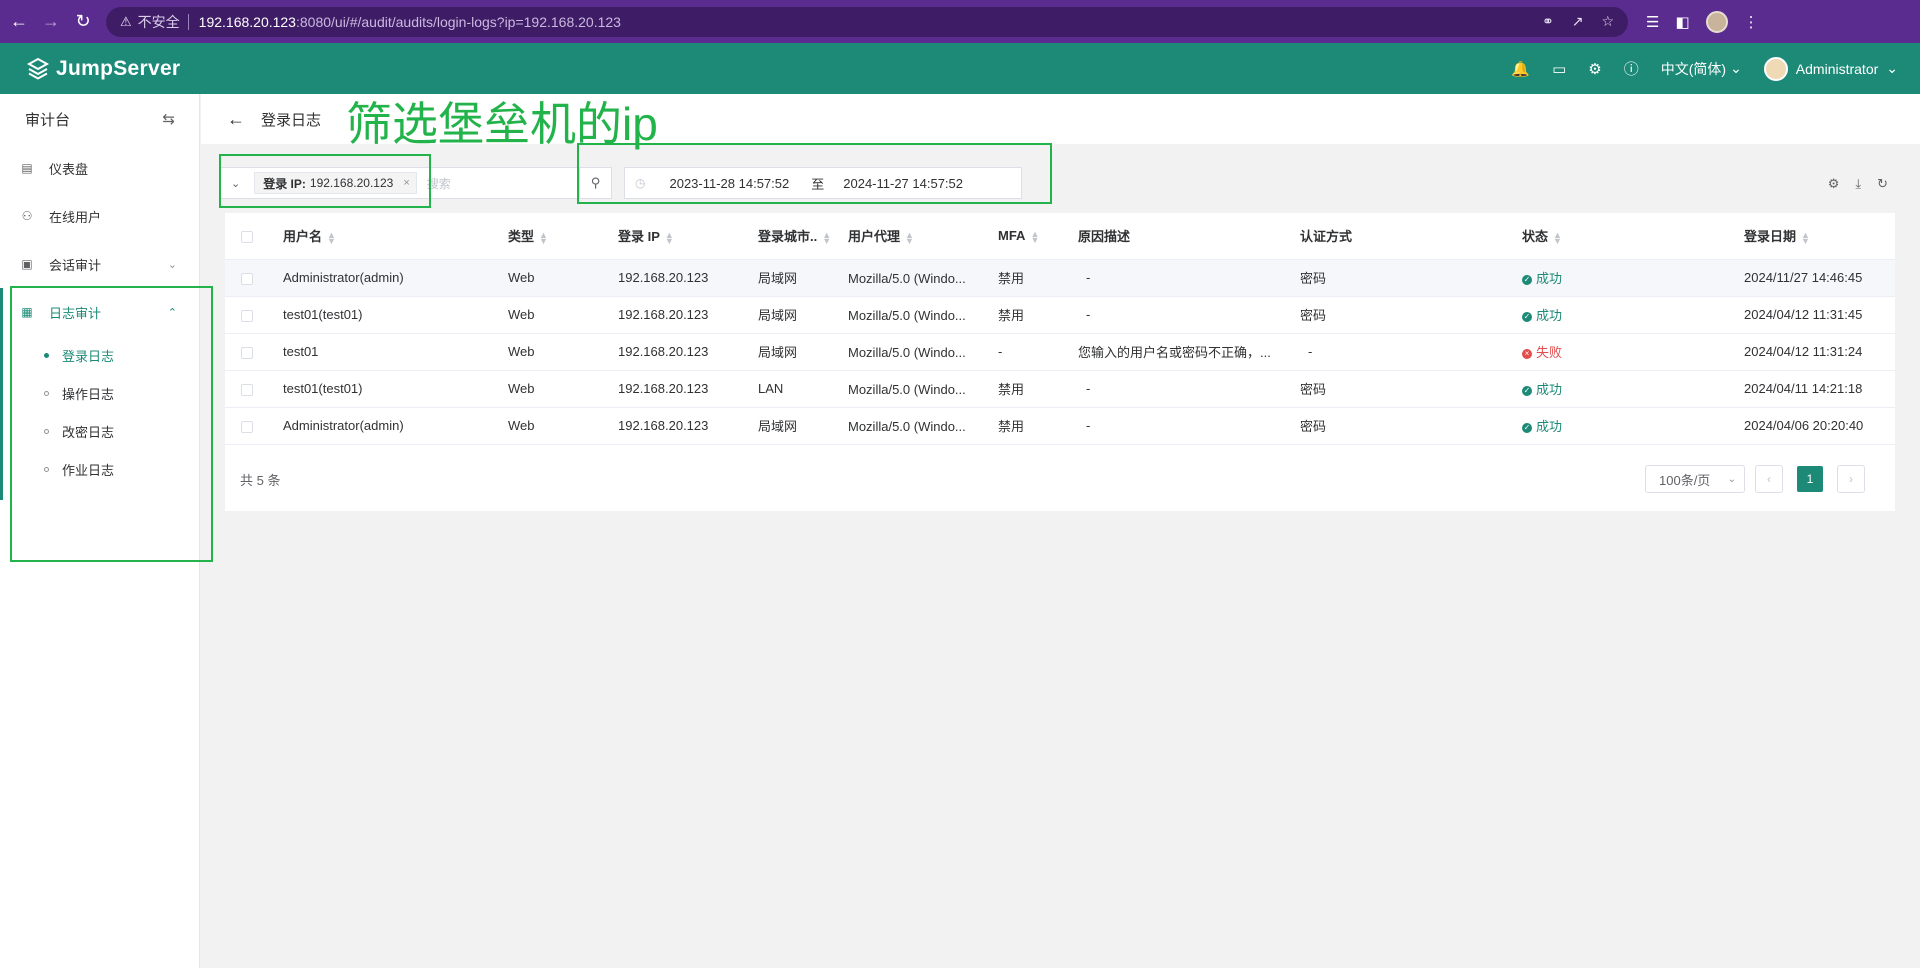  I want to click on cell-reason: -, so click(1189, 426).